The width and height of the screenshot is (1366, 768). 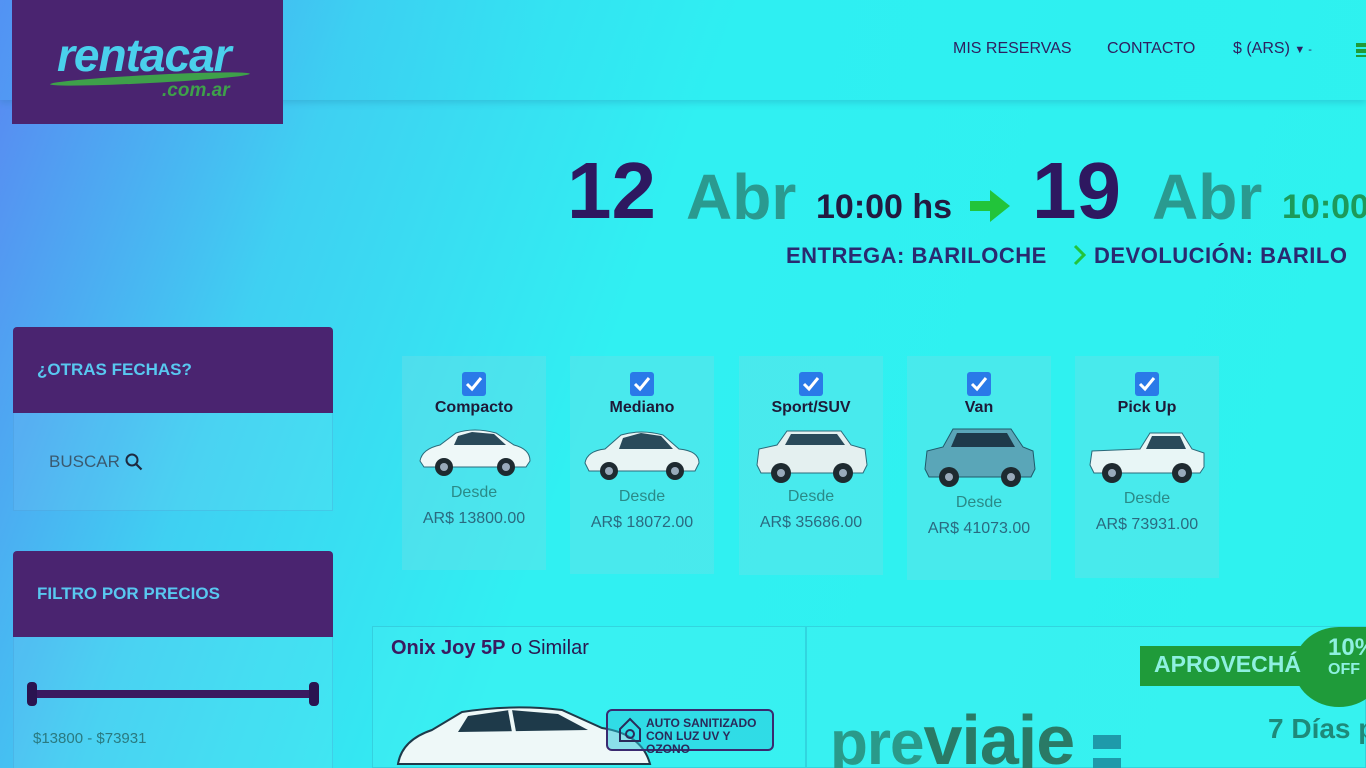 I want to click on rentacar-logo: rentacar .com.ar, so click(x=147, y=62).